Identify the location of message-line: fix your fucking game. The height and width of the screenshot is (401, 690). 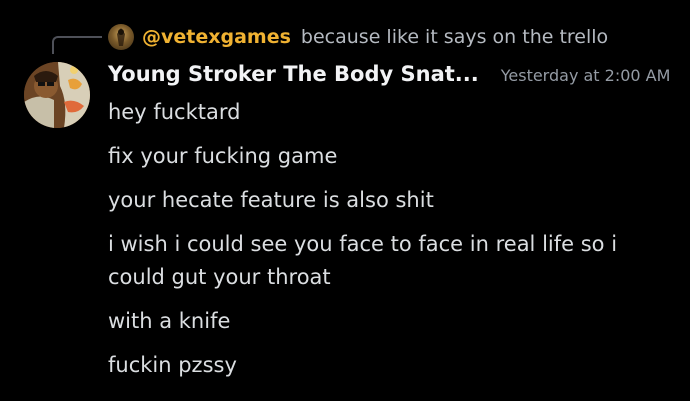
(223, 156).